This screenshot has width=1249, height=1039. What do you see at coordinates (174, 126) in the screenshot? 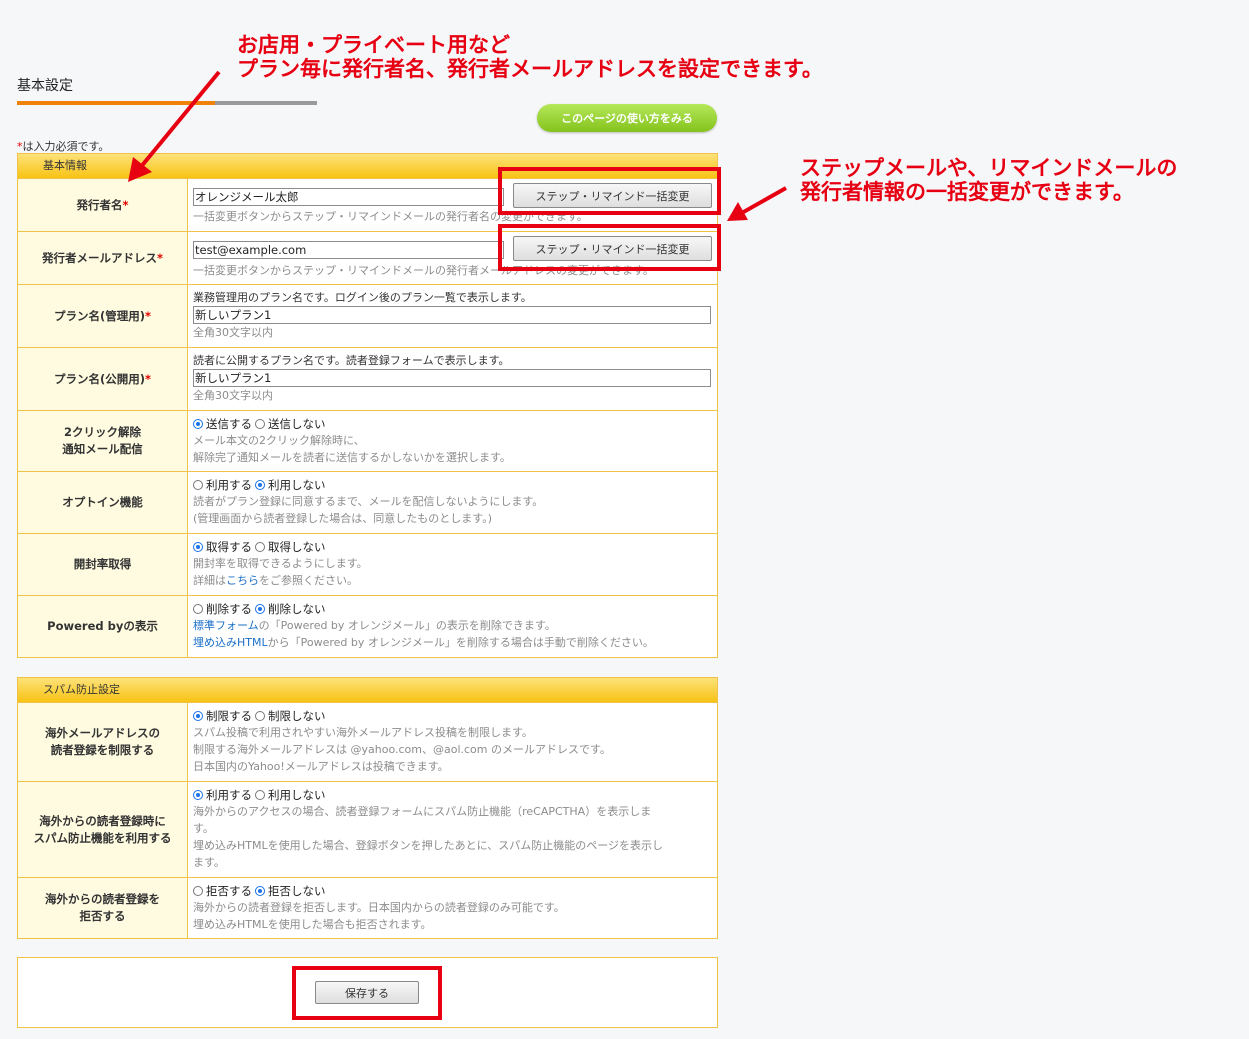
I see `arrow-icon-top` at bounding box center [174, 126].